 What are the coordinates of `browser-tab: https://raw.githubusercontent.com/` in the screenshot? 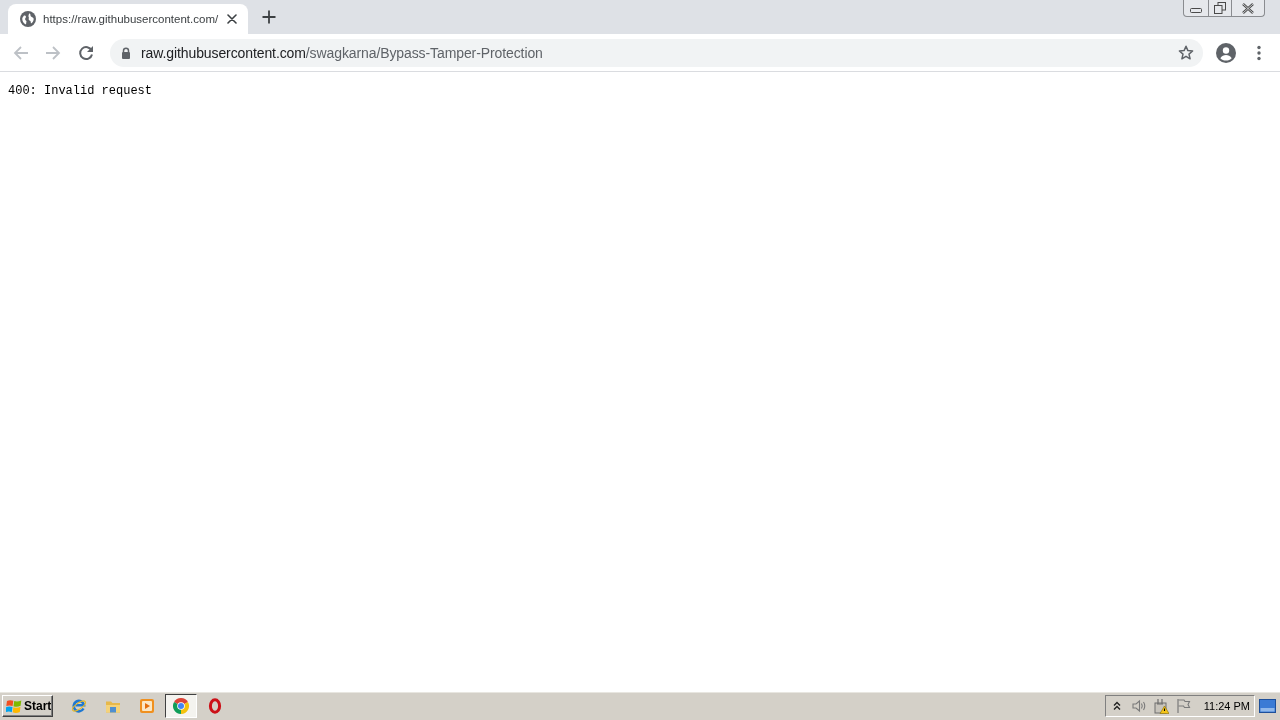 It's located at (128, 19).